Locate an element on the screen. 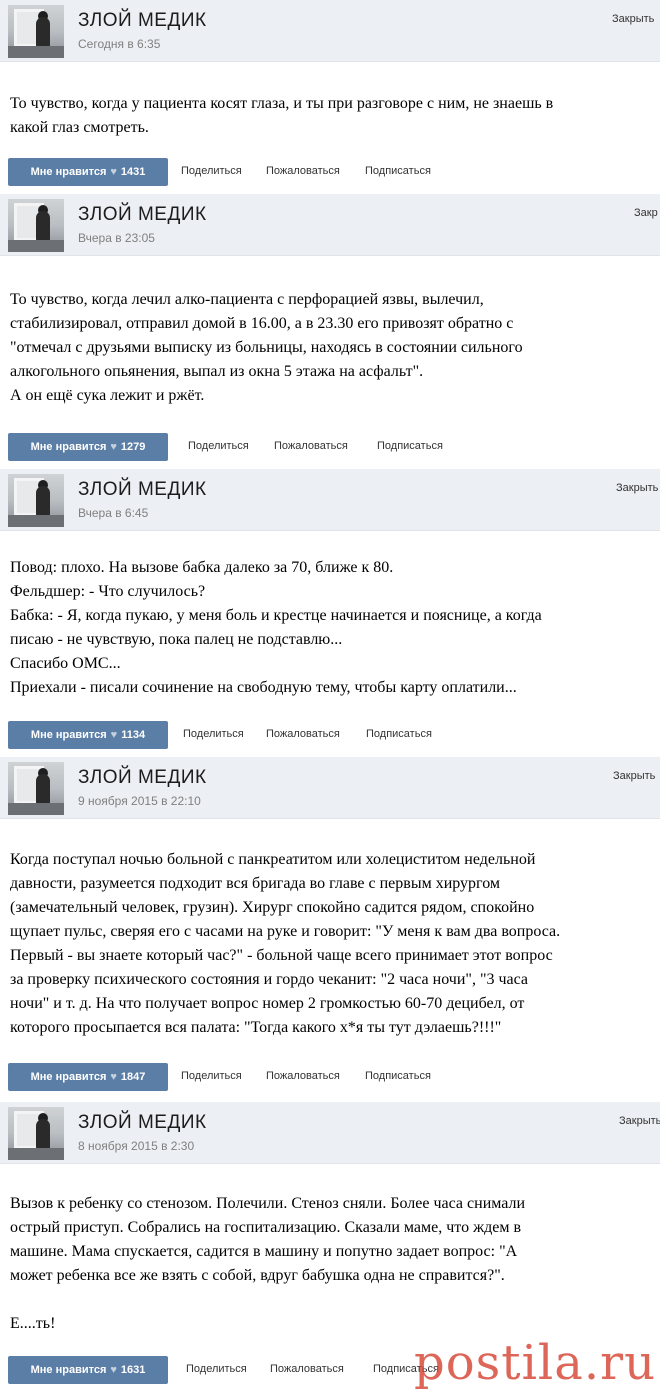  like-count: 1847 is located at coordinates (133, 1077).